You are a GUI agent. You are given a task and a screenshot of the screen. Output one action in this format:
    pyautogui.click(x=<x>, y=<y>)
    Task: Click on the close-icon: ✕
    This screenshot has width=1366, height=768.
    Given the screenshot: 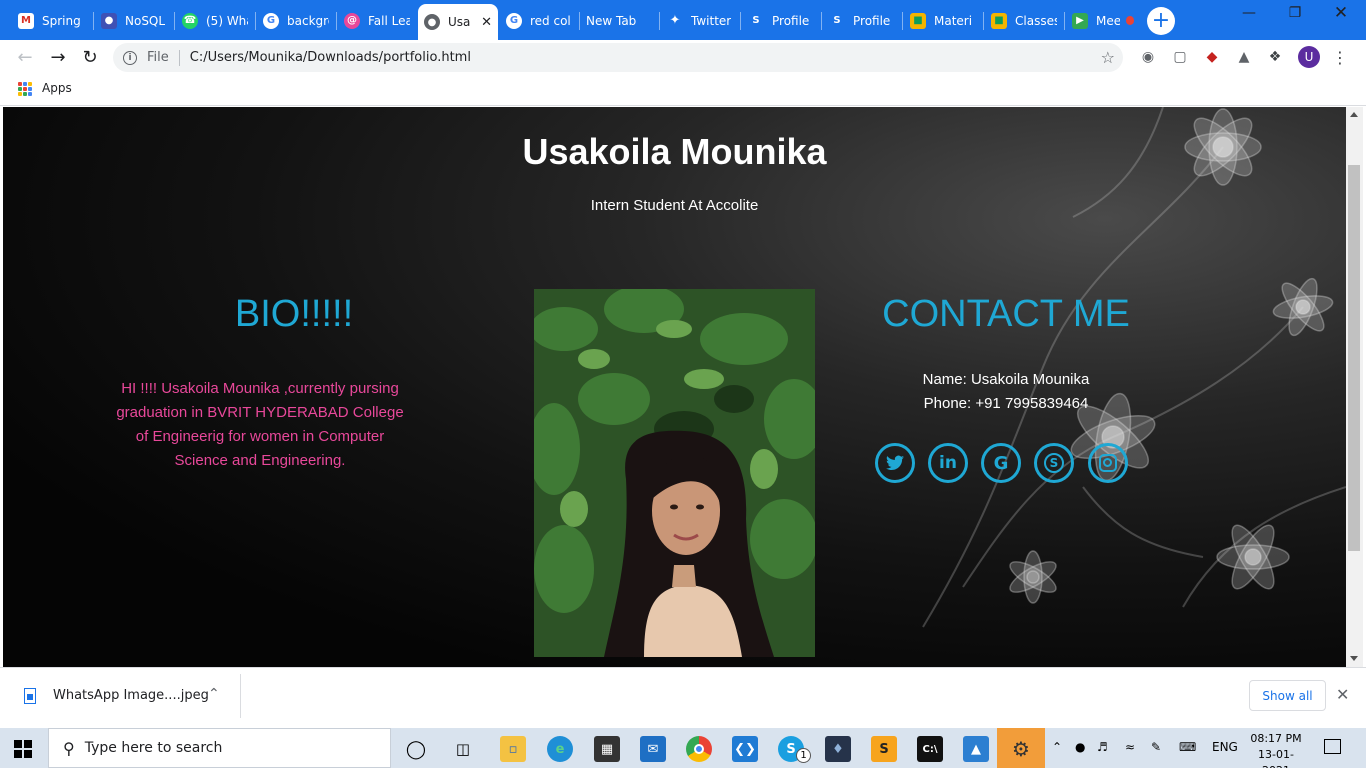 What is the action you would take?
    pyautogui.click(x=486, y=22)
    